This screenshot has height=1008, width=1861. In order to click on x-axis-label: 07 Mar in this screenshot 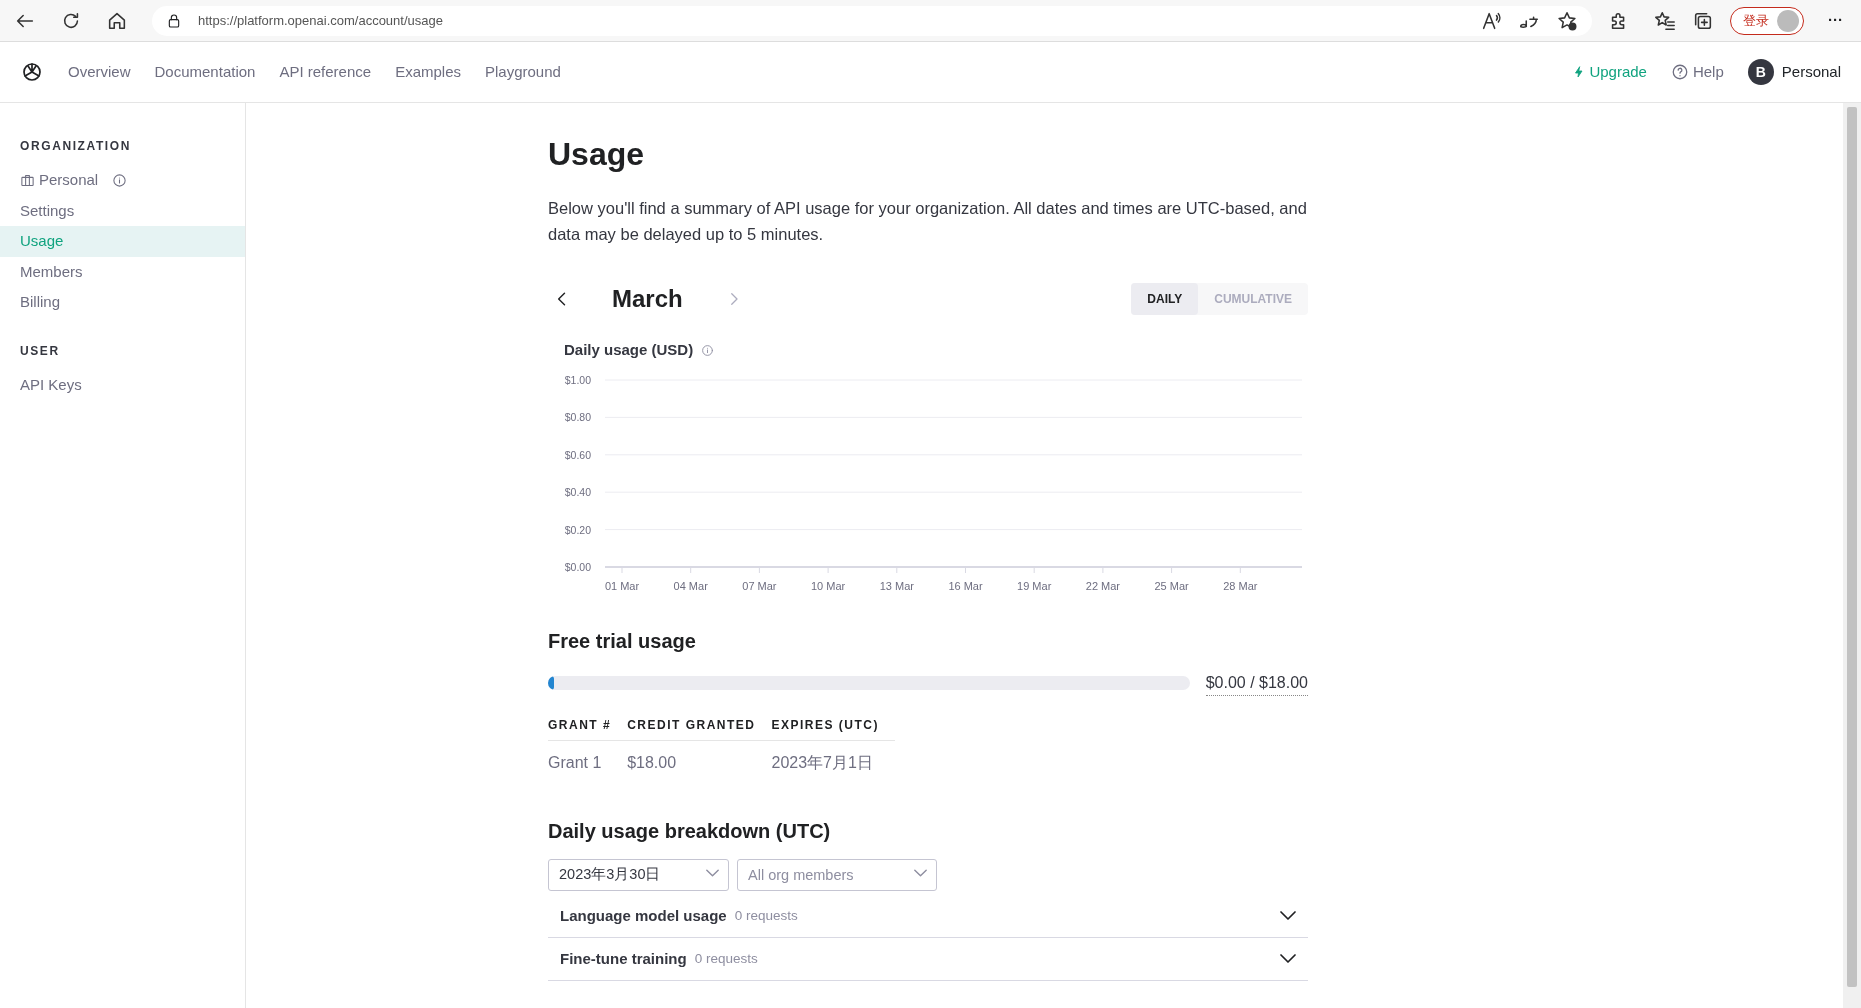, I will do `click(759, 585)`.